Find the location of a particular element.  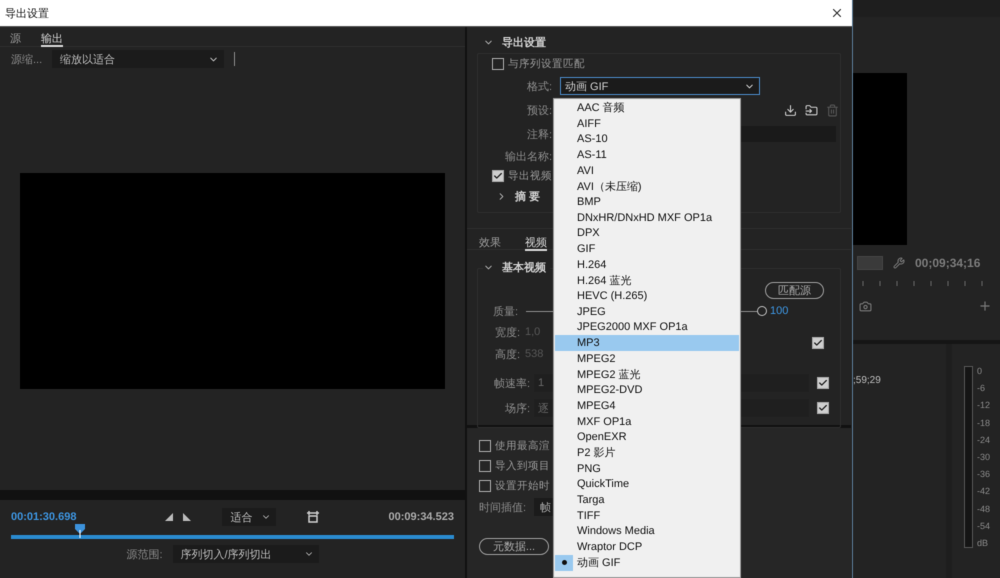

camera-icon is located at coordinates (865, 306).